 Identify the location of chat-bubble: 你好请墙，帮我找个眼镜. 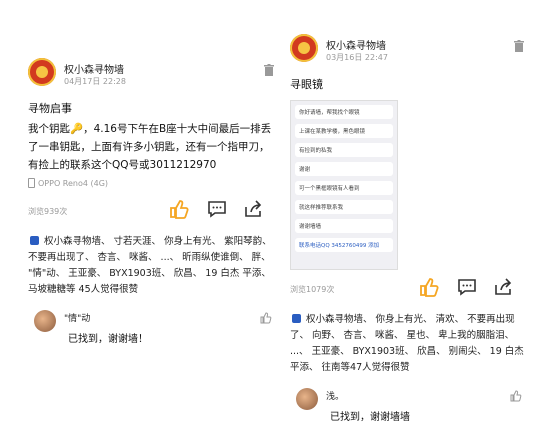
(344, 112).